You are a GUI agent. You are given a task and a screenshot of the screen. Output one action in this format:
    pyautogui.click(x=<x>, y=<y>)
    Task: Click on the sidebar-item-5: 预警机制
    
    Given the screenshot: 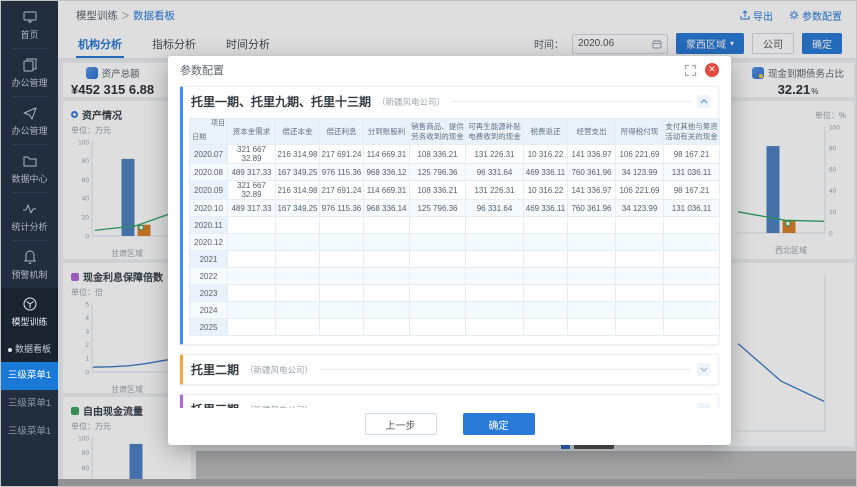 What is the action you would take?
    pyautogui.click(x=29, y=264)
    